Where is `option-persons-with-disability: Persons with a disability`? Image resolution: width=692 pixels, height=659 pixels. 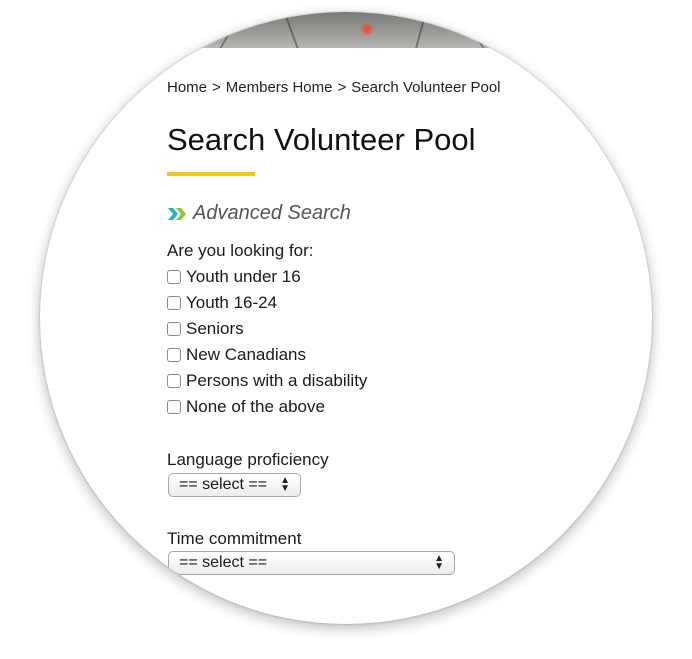 option-persons-with-disability: Persons with a disability is located at coordinates (267, 381).